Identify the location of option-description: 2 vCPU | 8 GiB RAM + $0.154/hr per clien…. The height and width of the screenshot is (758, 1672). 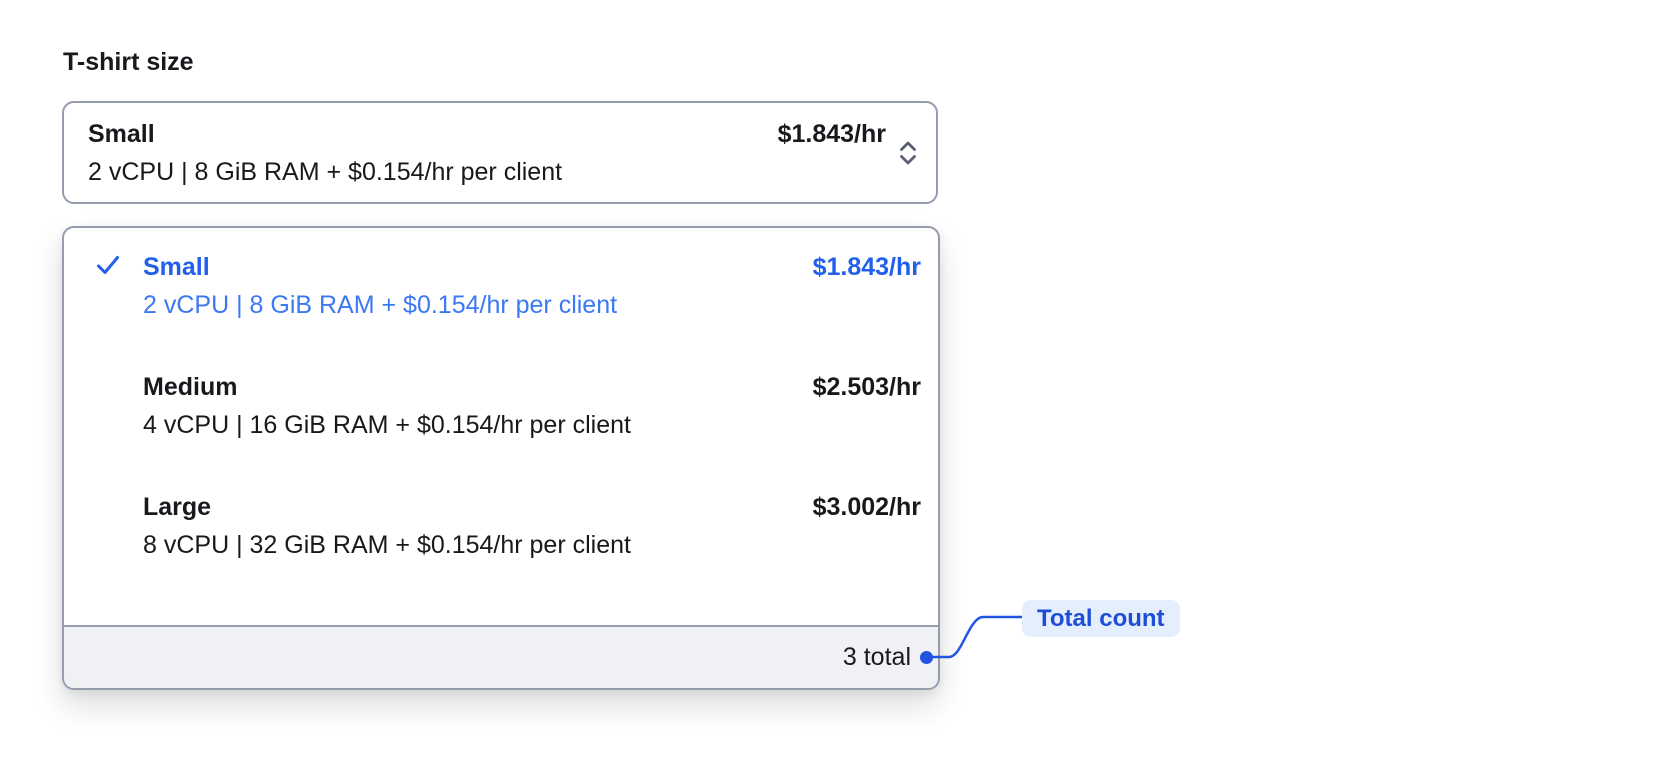
(380, 305).